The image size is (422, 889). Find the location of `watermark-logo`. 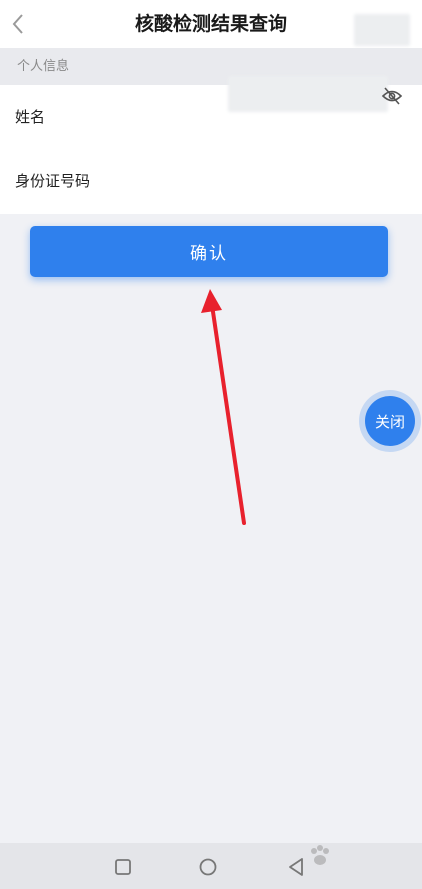

watermark-logo is located at coordinates (360, 856).